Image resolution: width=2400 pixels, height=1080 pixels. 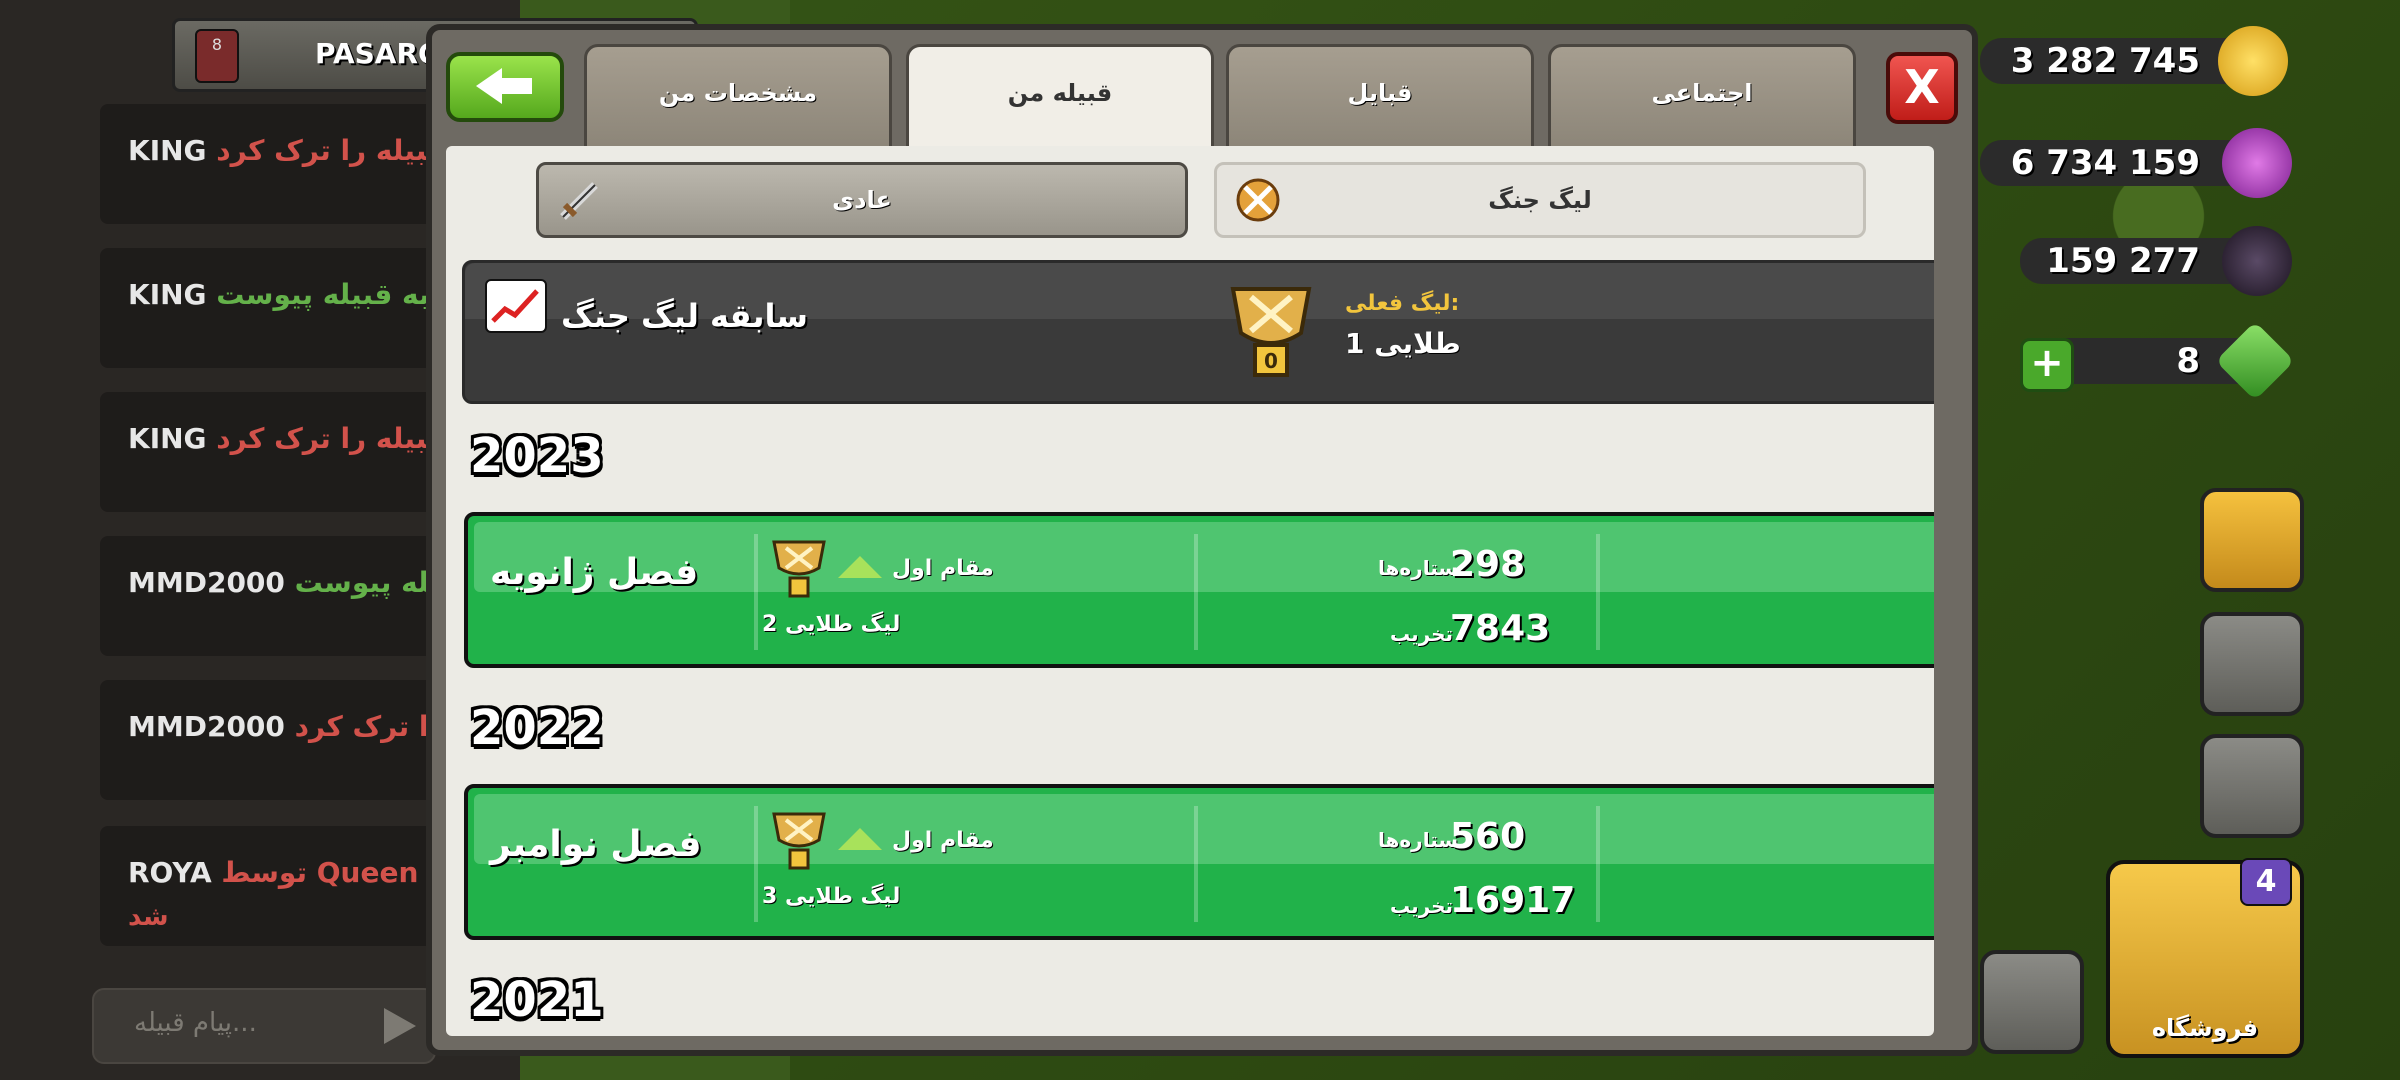 What do you see at coordinates (2032, 1002) in the screenshot?
I see `news-notes-button` at bounding box center [2032, 1002].